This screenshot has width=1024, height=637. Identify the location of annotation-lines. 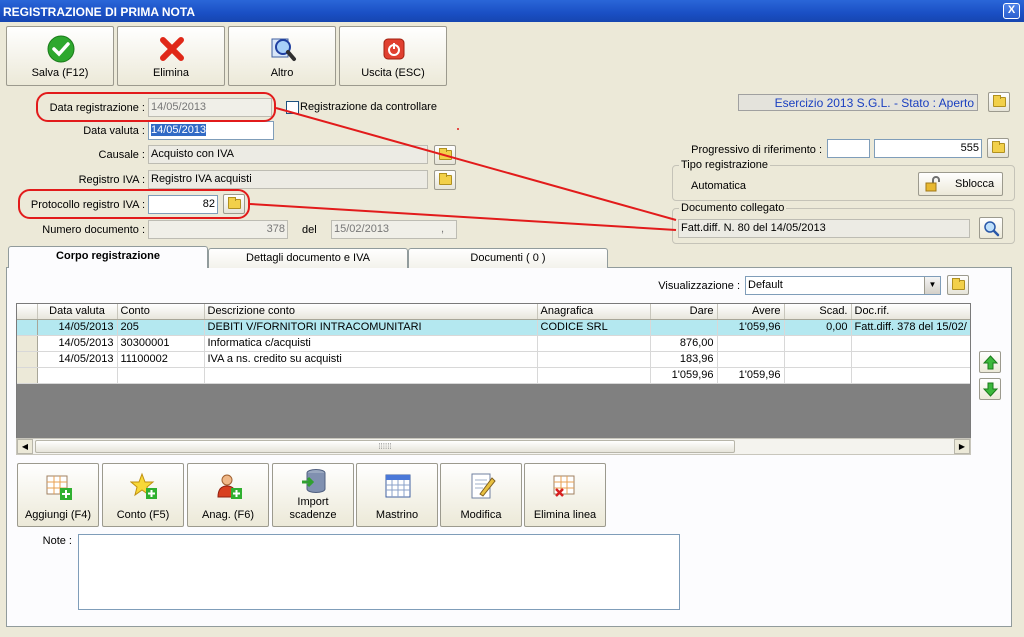
(463, 169).